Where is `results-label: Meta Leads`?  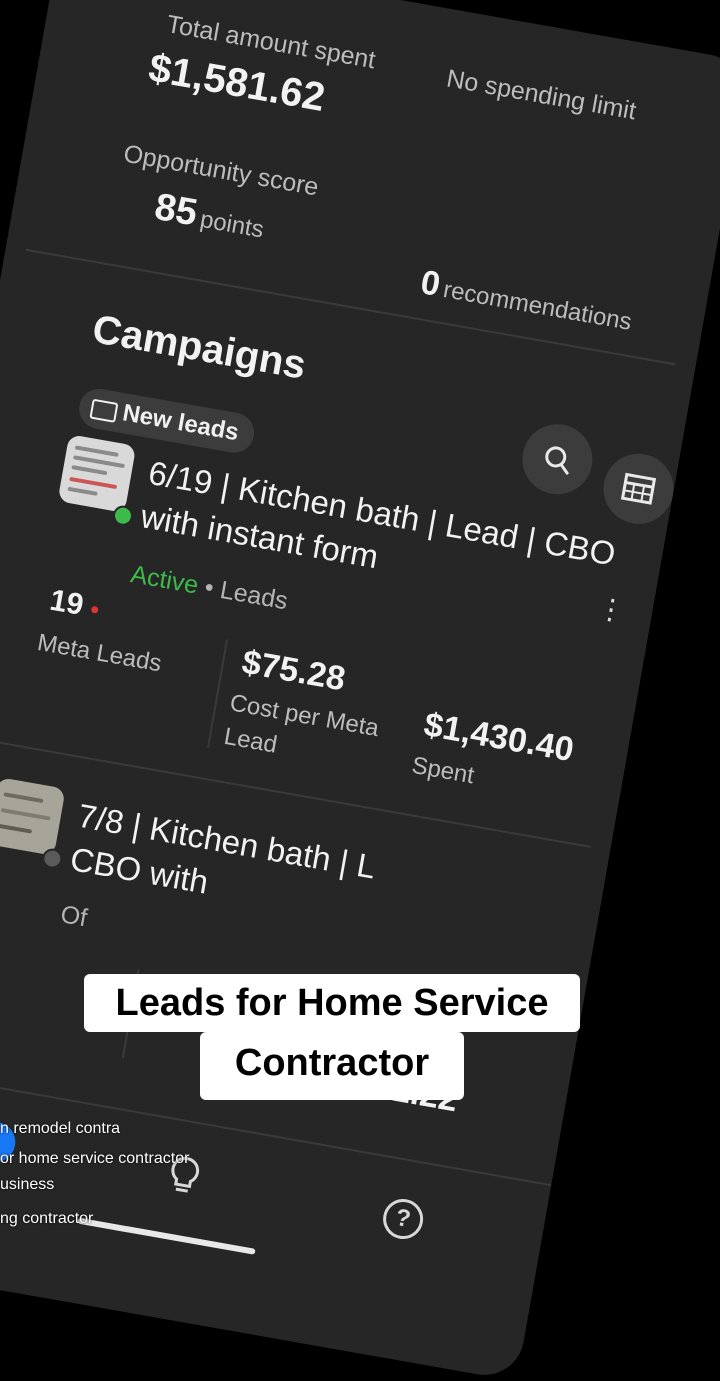 results-label: Meta Leads is located at coordinates (99, 653).